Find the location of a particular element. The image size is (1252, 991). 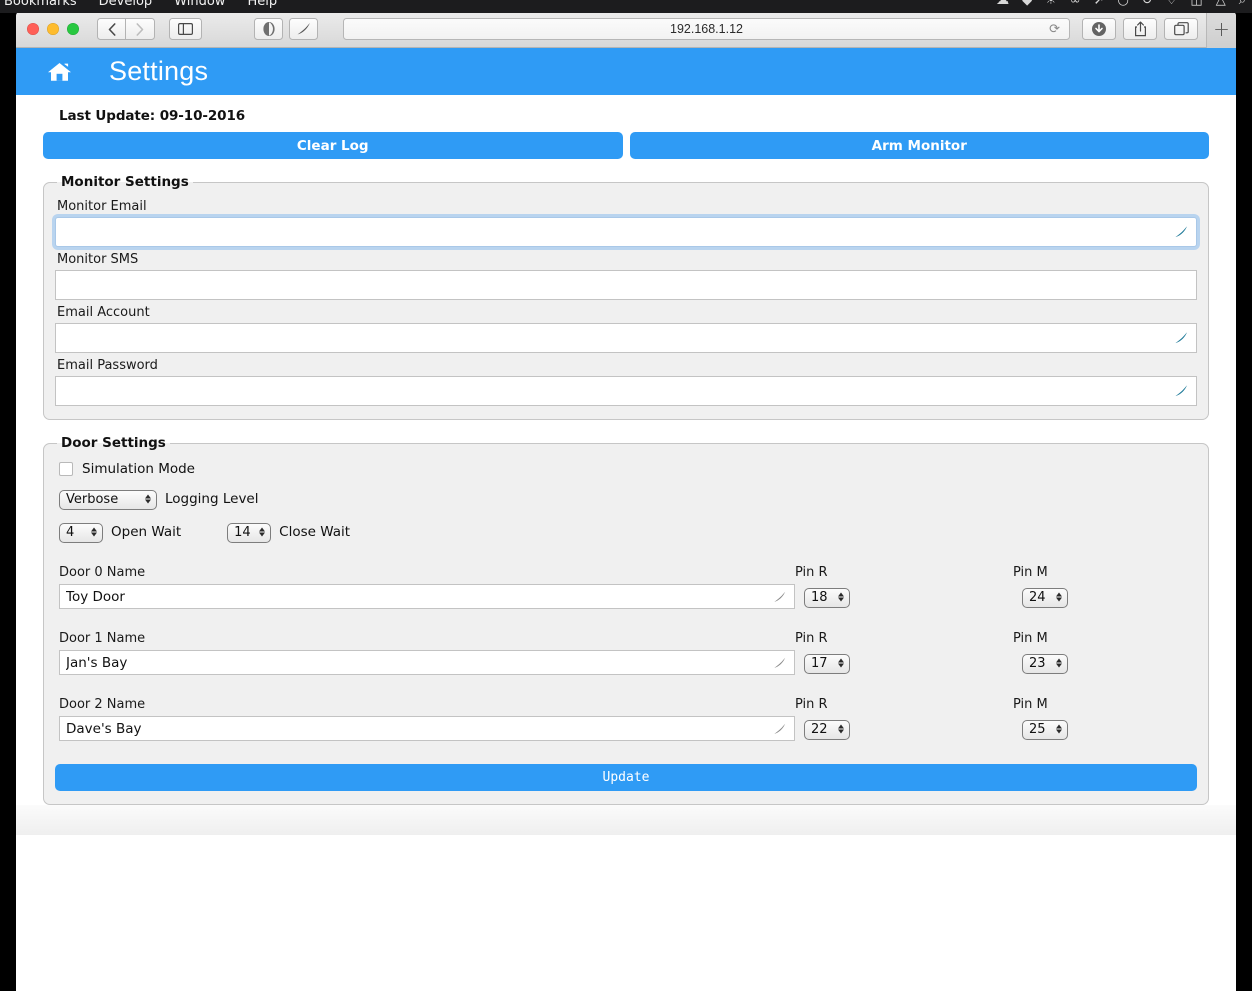

dropbox-icon: ☁ is located at coordinates (1002, 4).